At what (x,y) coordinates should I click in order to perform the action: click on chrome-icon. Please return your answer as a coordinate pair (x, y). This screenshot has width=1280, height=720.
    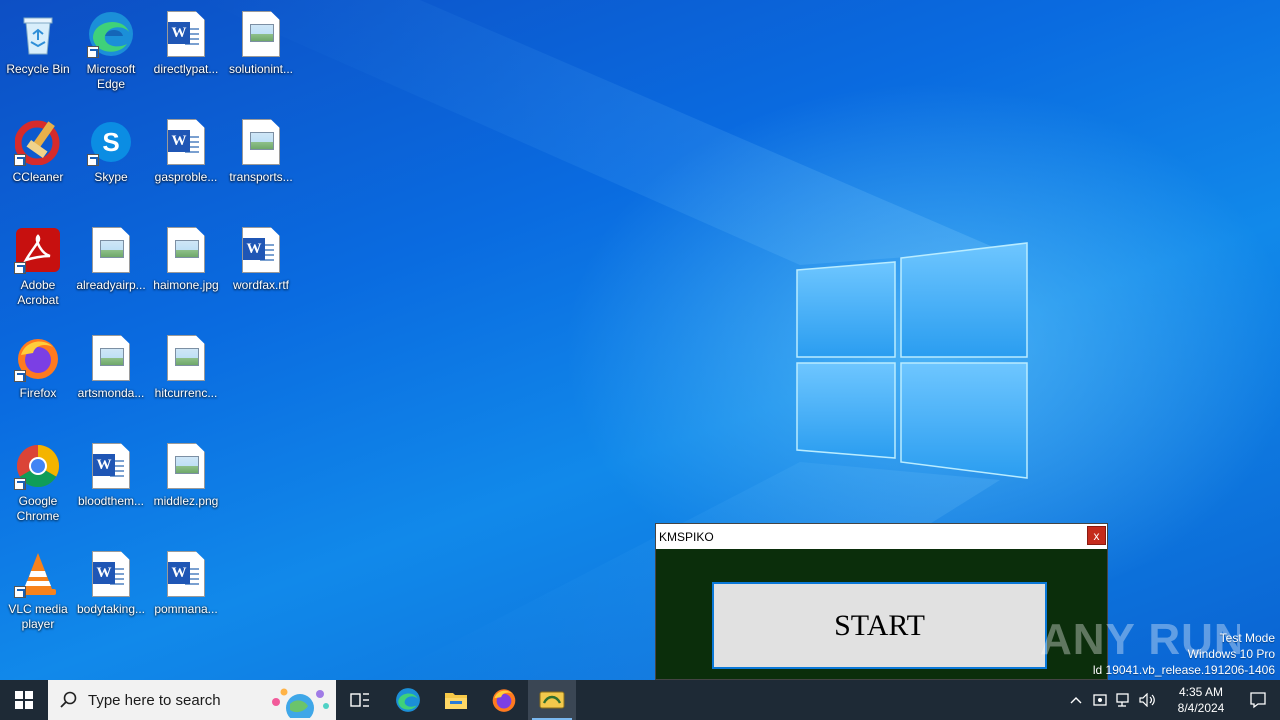
    Looking at the image, I should click on (38, 466).